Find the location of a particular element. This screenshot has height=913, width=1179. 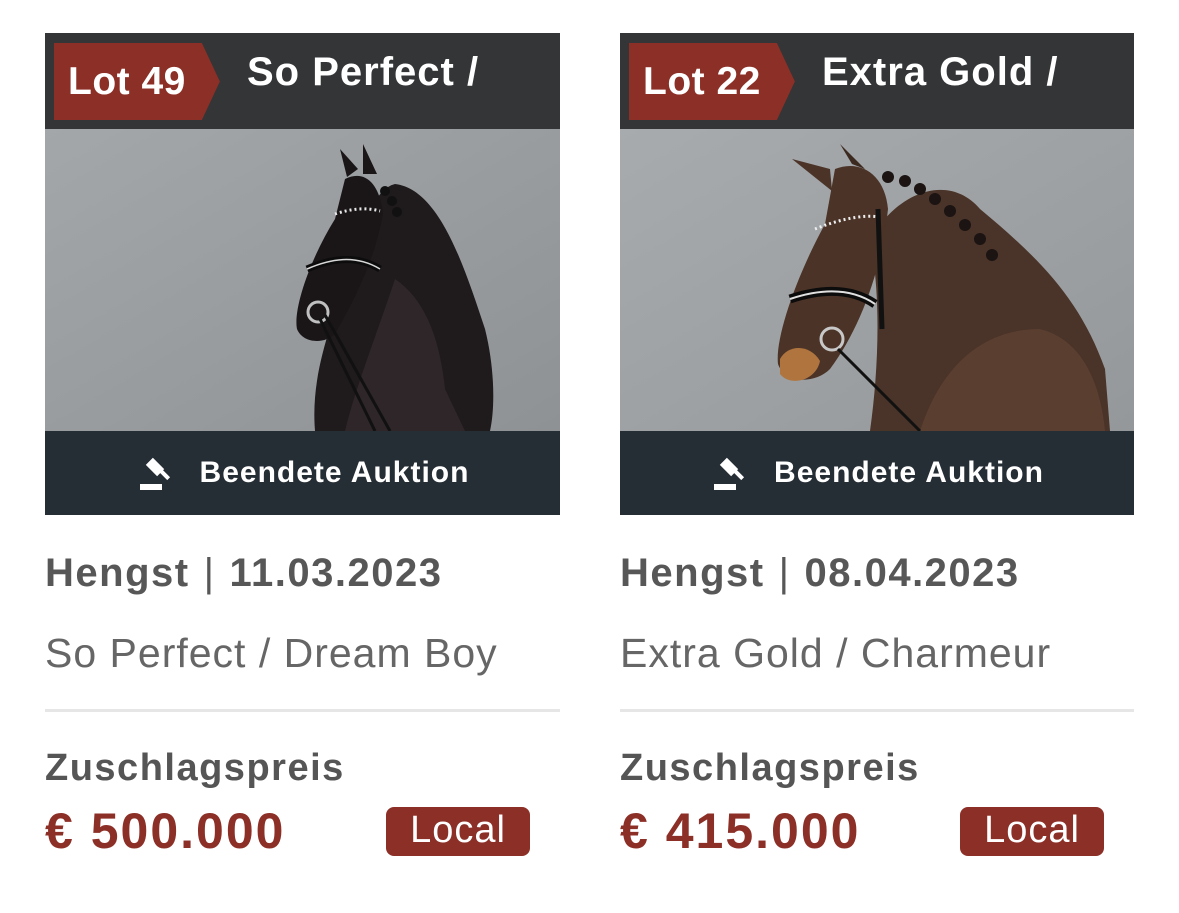

auction-date: 08.04.2023 is located at coordinates (912, 573).